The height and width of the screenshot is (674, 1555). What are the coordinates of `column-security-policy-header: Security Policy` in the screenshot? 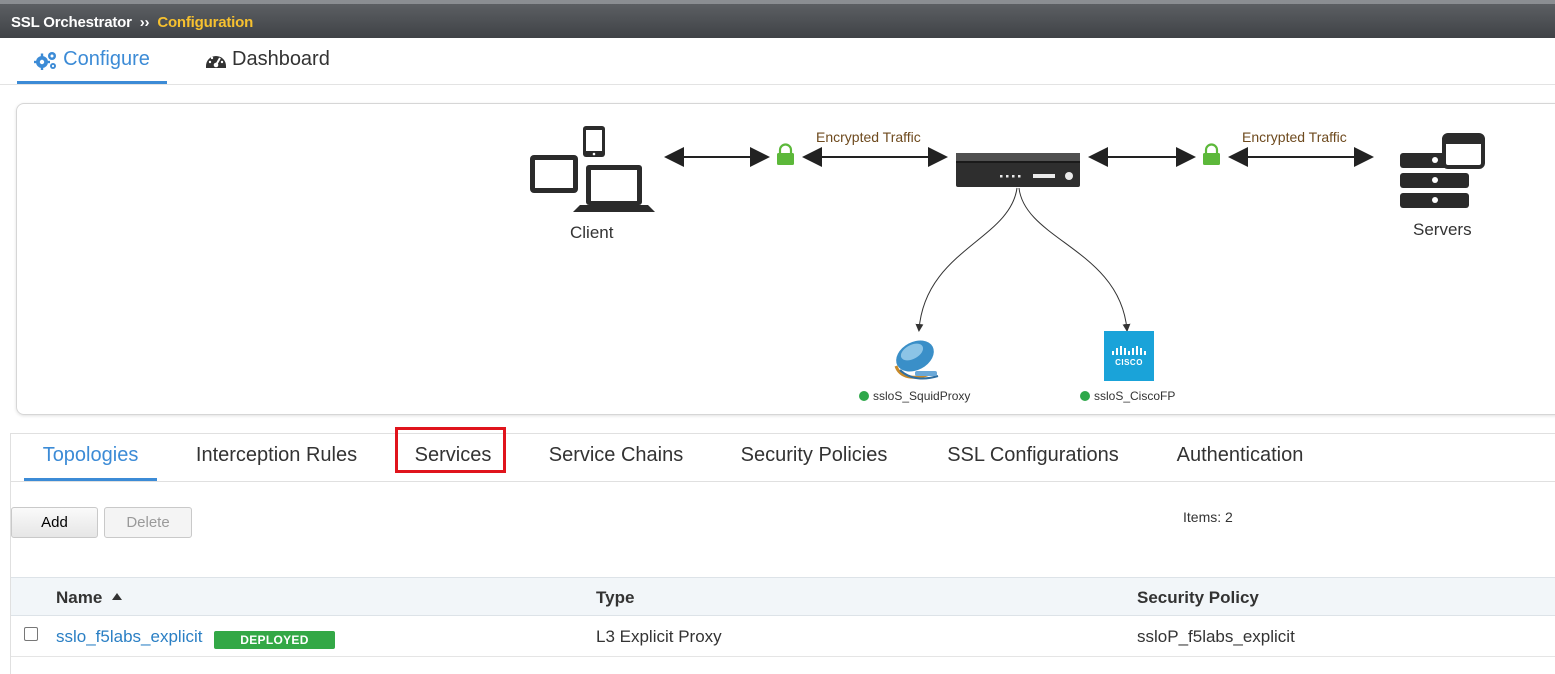 It's located at (1198, 597).